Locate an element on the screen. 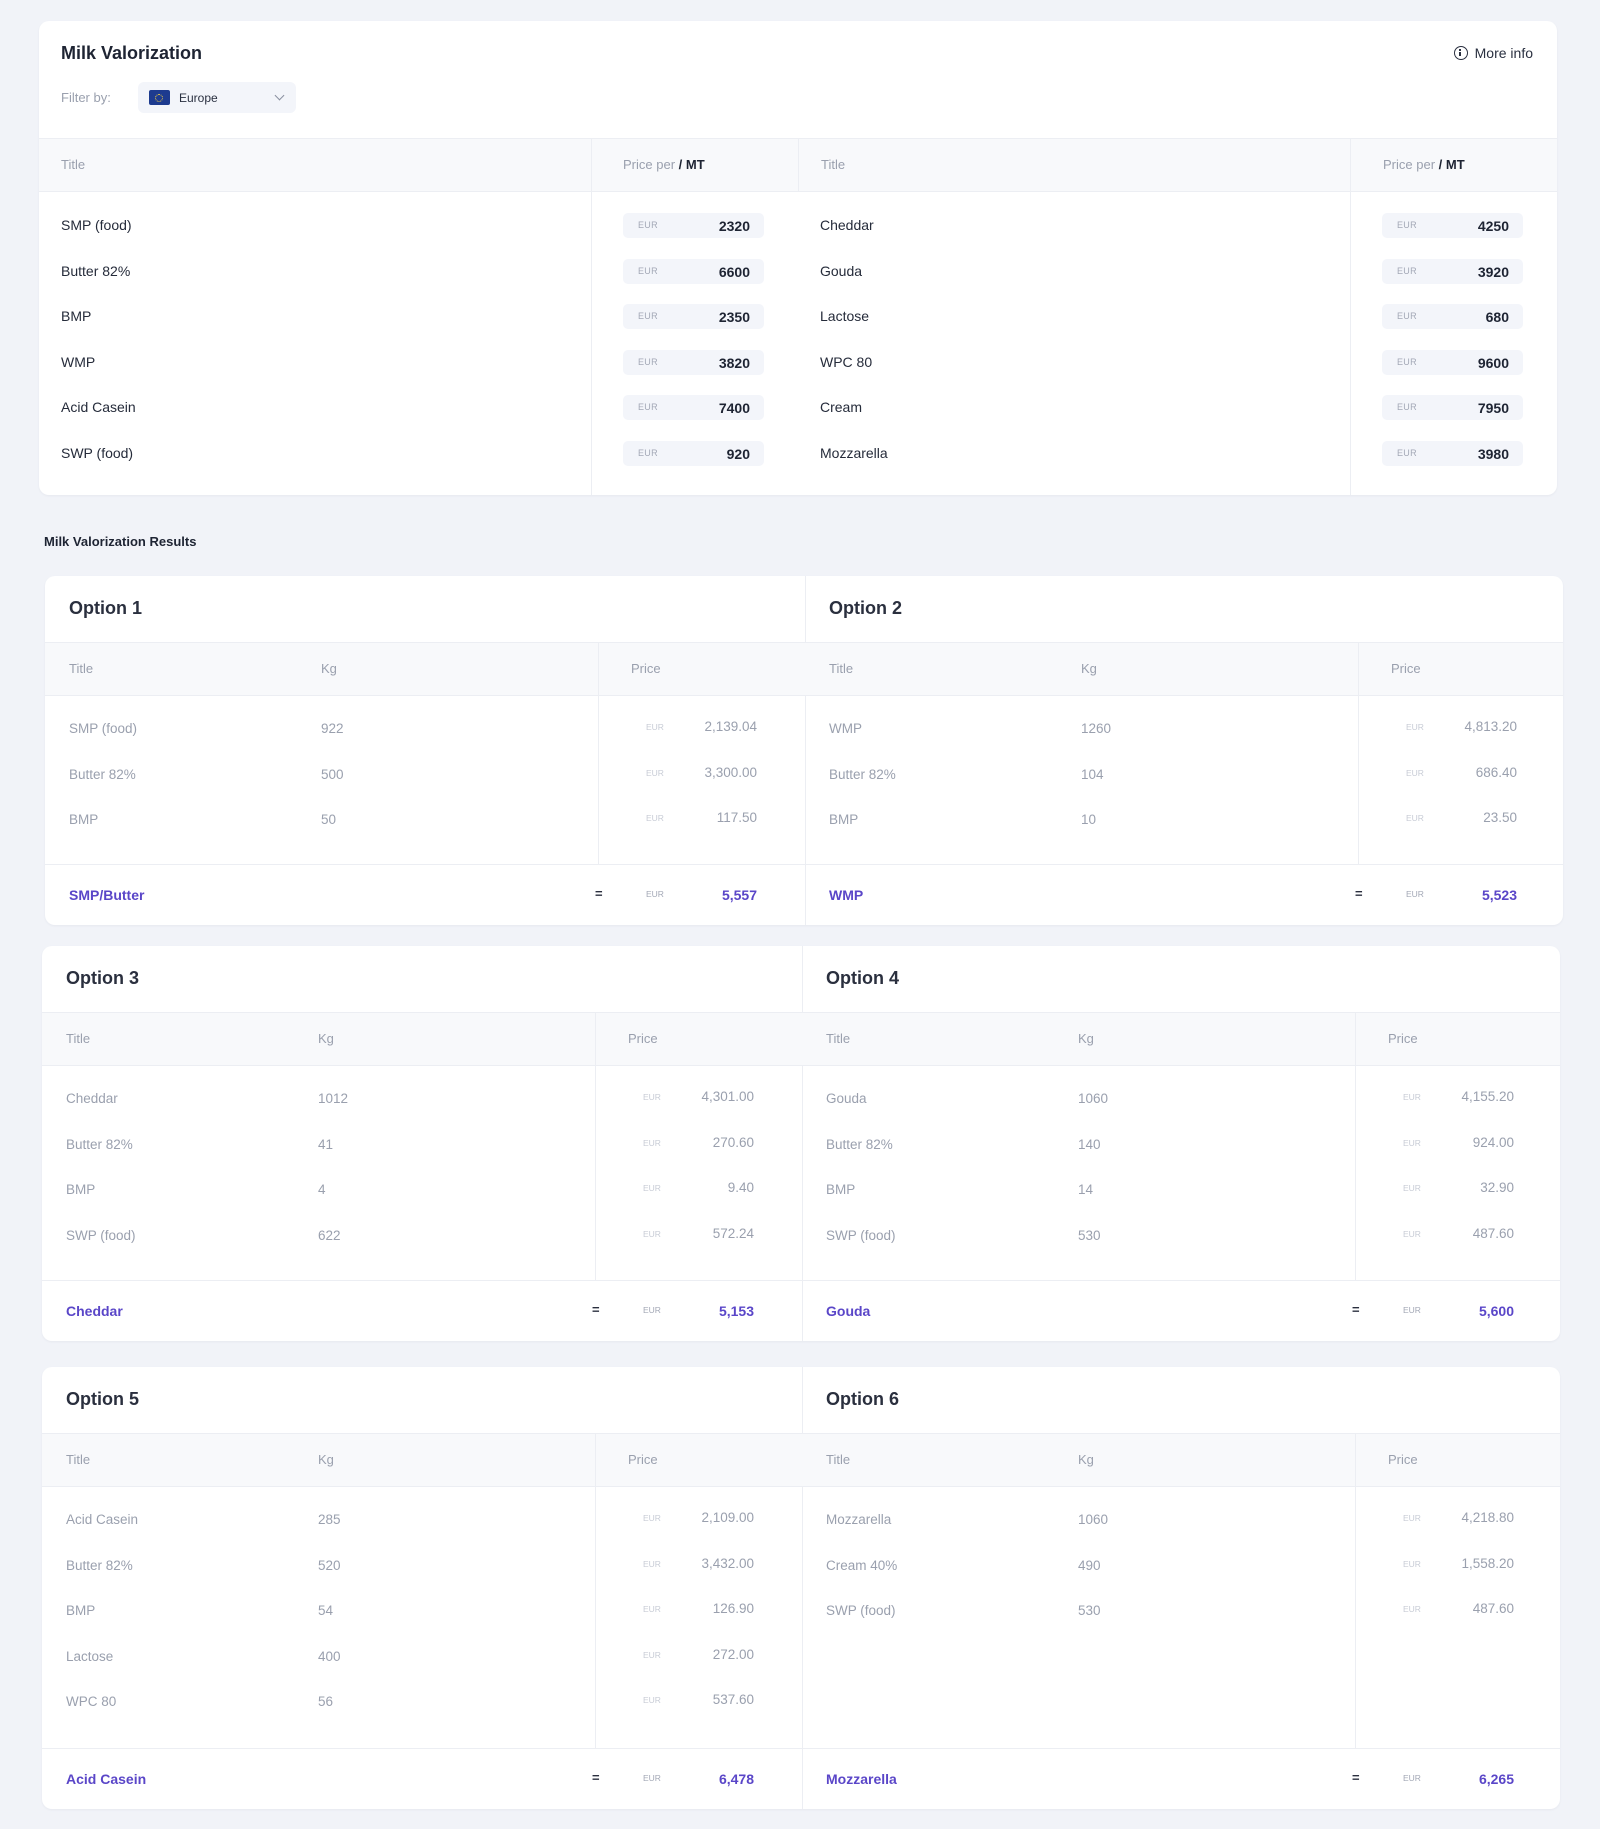  price-value: 572.24 is located at coordinates (733, 1233).